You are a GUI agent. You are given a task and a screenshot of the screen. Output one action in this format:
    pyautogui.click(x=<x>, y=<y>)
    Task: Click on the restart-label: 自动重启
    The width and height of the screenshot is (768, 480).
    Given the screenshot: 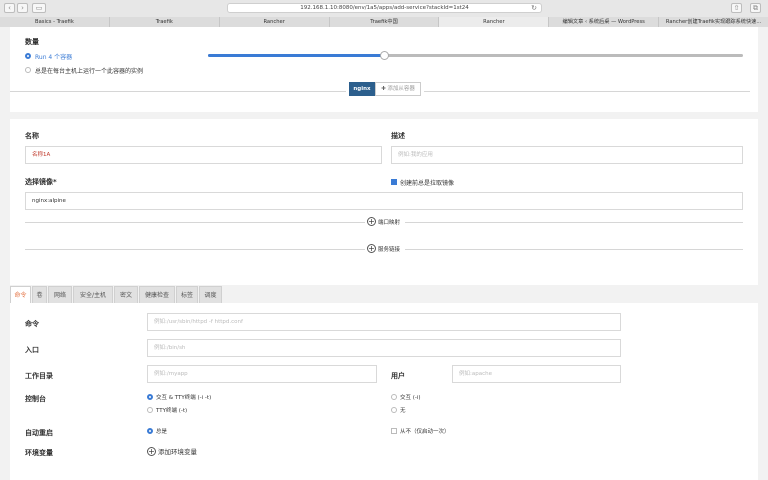 What is the action you would take?
    pyautogui.click(x=39, y=433)
    